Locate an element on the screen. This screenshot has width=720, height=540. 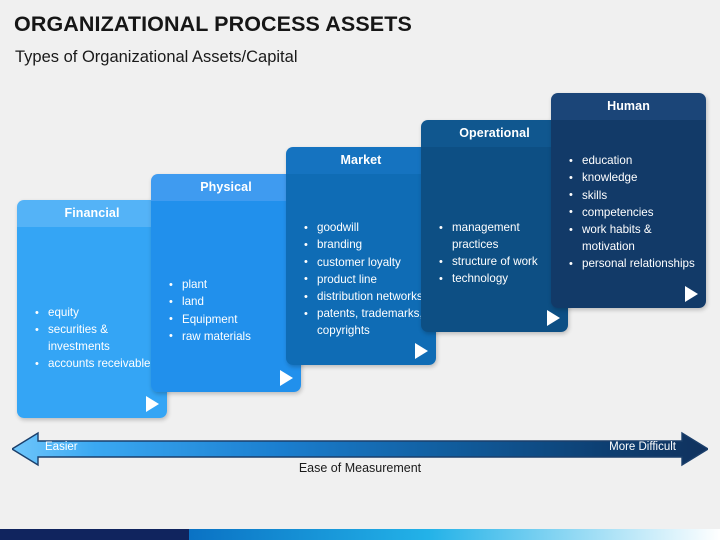
card-financial-header: Financial is located at coordinates (92, 213).